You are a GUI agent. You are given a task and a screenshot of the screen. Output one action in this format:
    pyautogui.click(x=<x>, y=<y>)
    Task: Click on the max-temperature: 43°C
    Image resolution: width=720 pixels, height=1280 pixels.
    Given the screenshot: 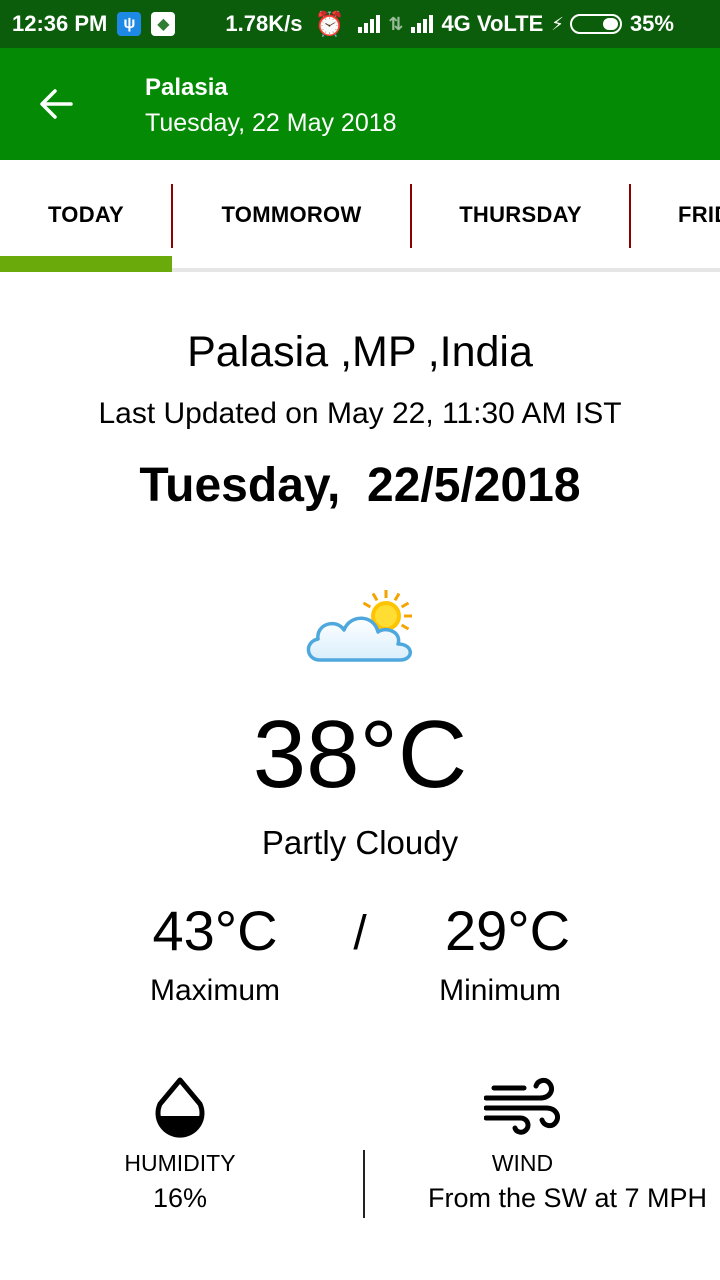 What is the action you would take?
    pyautogui.click(x=215, y=930)
    